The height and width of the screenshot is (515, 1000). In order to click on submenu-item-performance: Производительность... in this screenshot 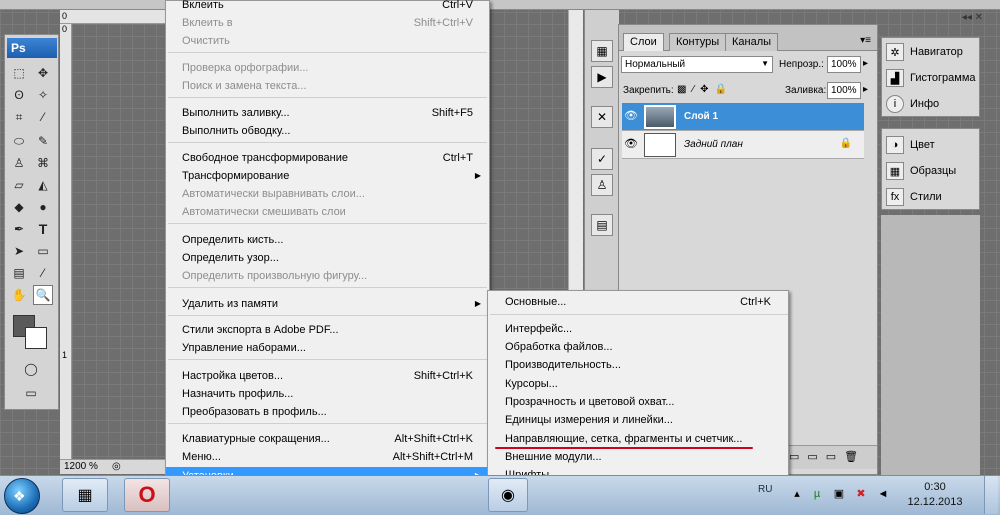, I will do `click(638, 365)`.